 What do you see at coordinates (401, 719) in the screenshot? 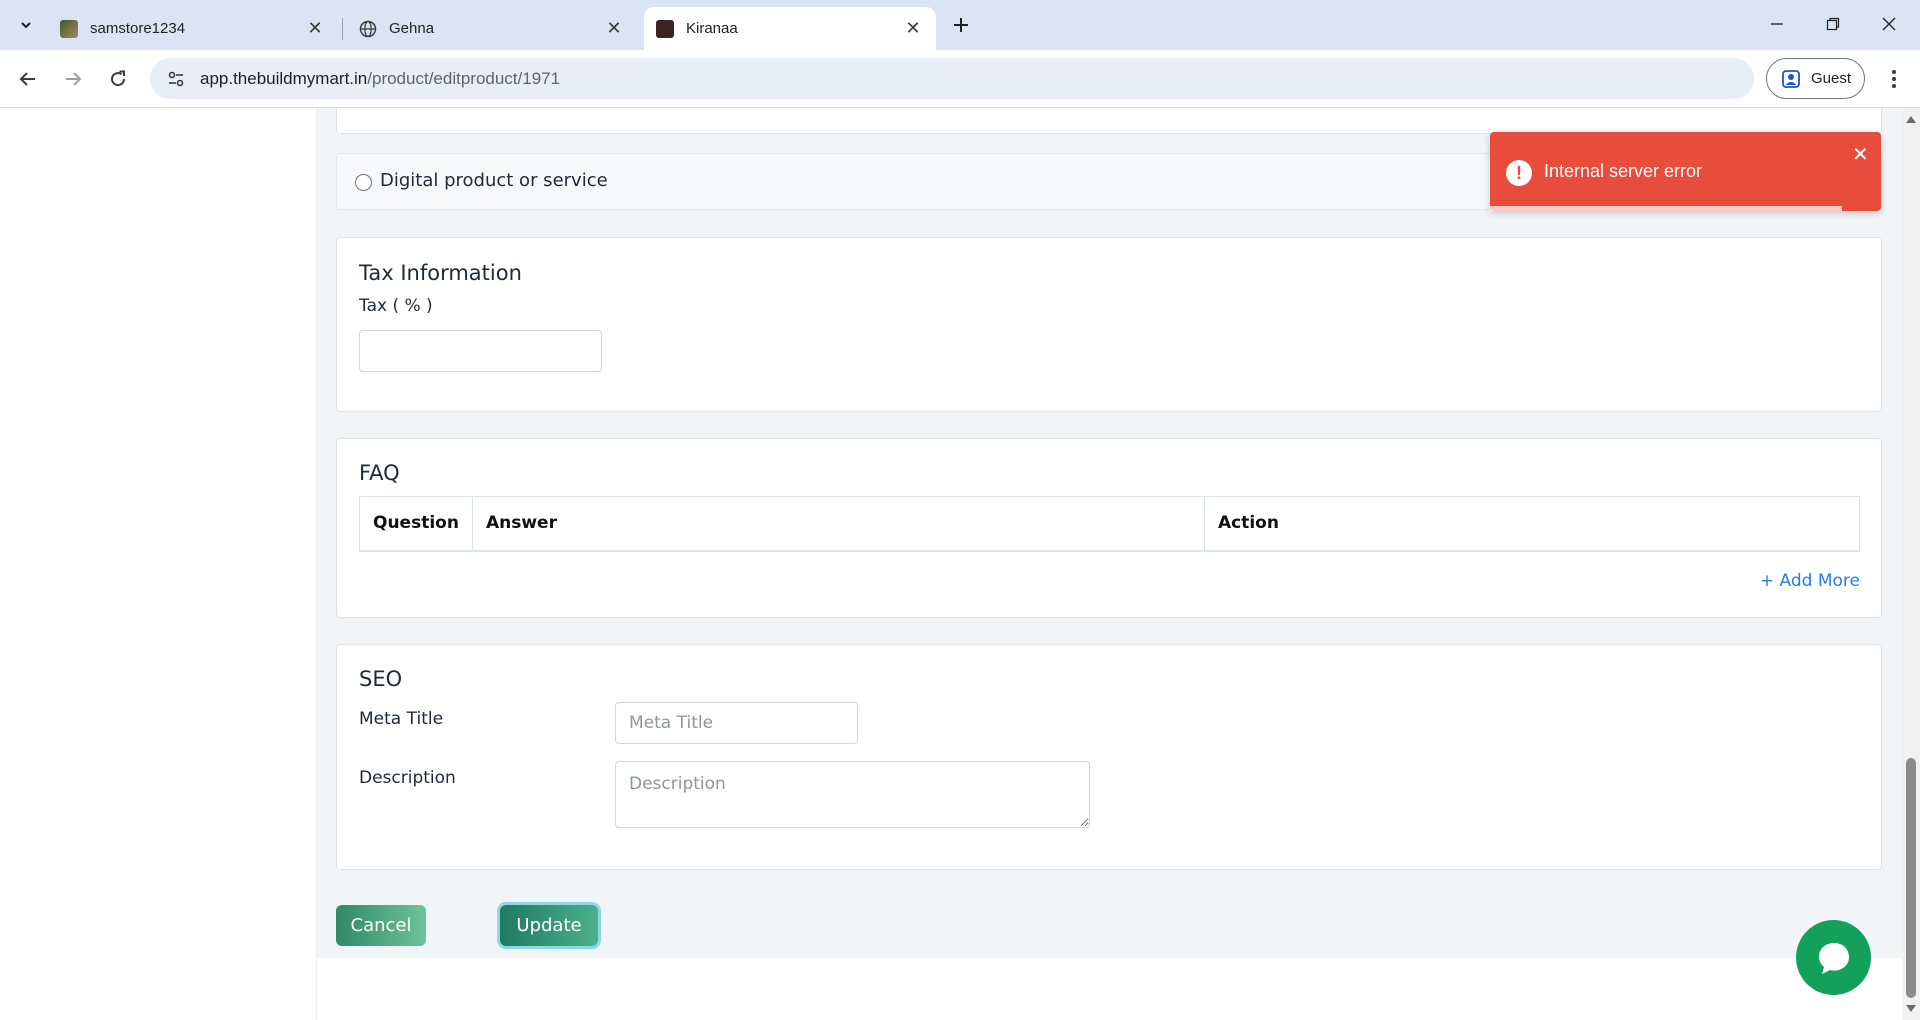
I see `meta-title-label: Meta Title` at bounding box center [401, 719].